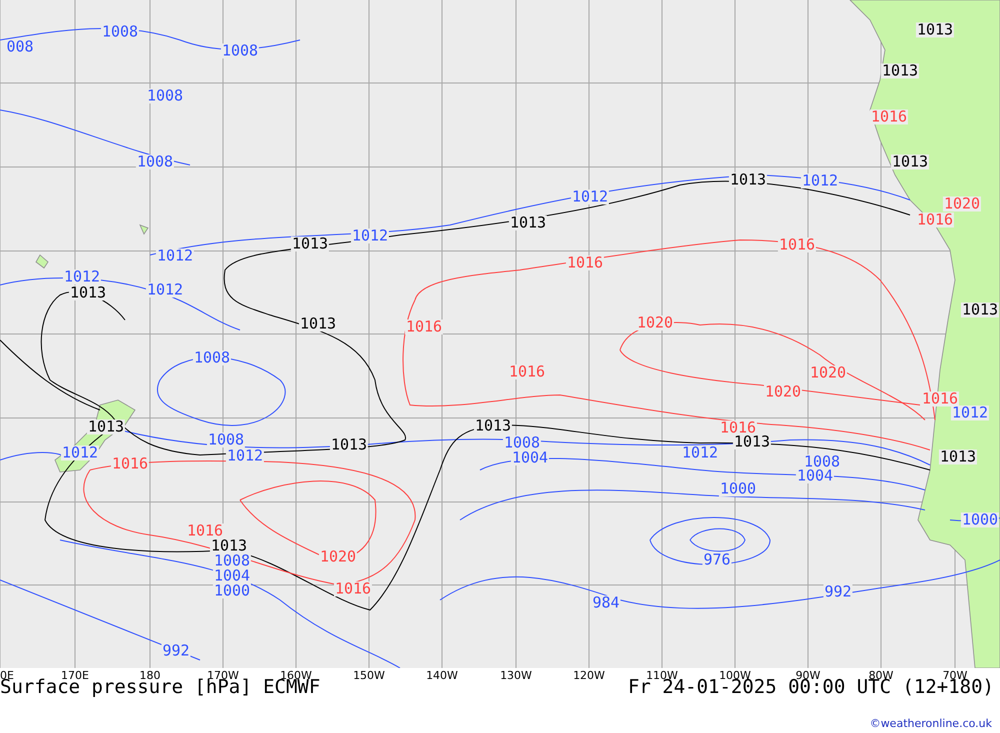  What do you see at coordinates (516, 675) in the screenshot?
I see `longitude-label: 130W` at bounding box center [516, 675].